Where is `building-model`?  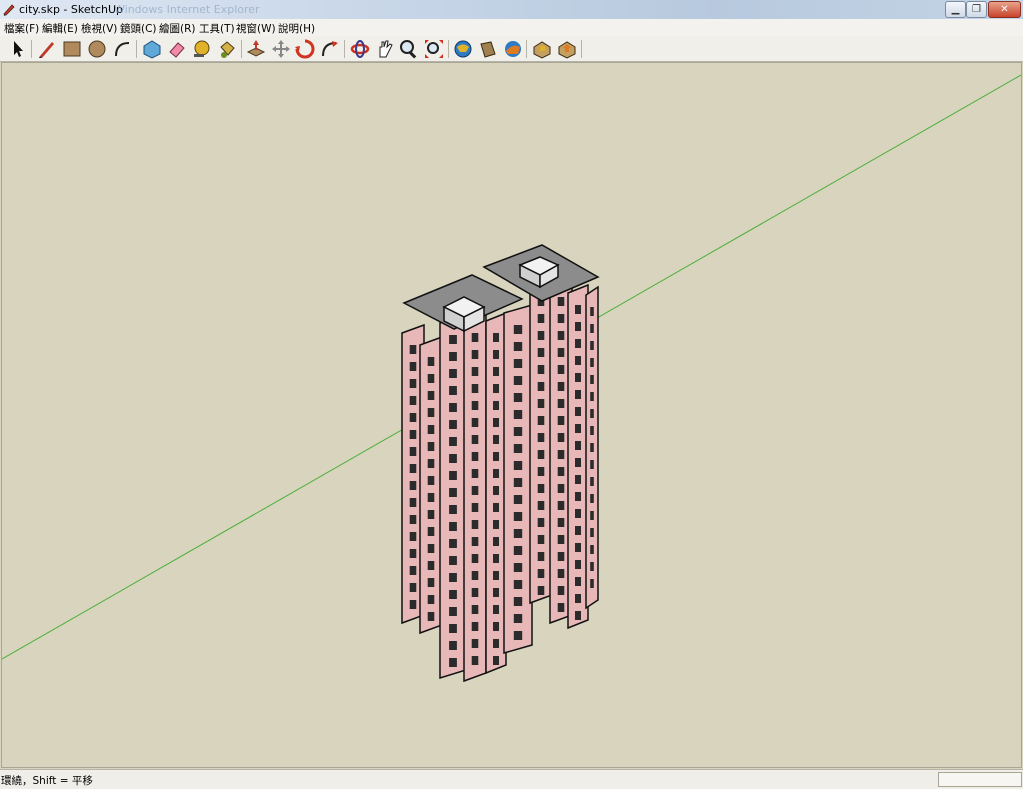
building-model is located at coordinates (500, 463).